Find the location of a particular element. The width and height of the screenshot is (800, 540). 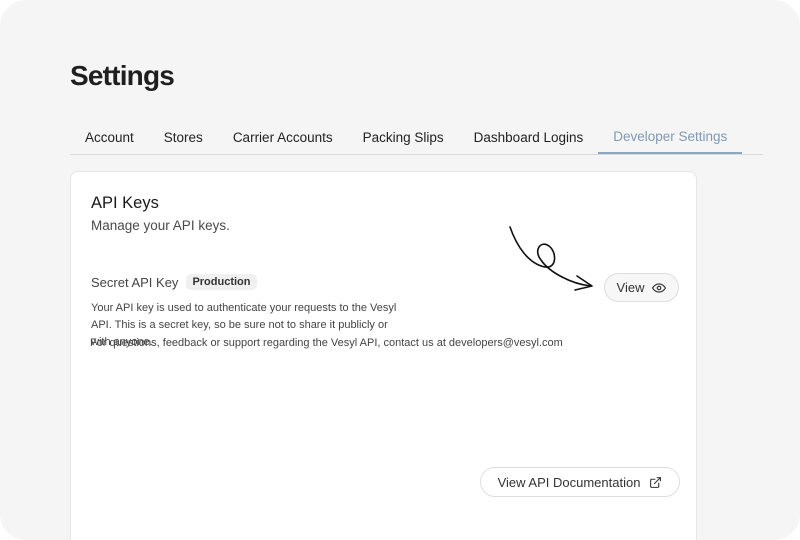

tab-stores: Stores is located at coordinates (183, 137).